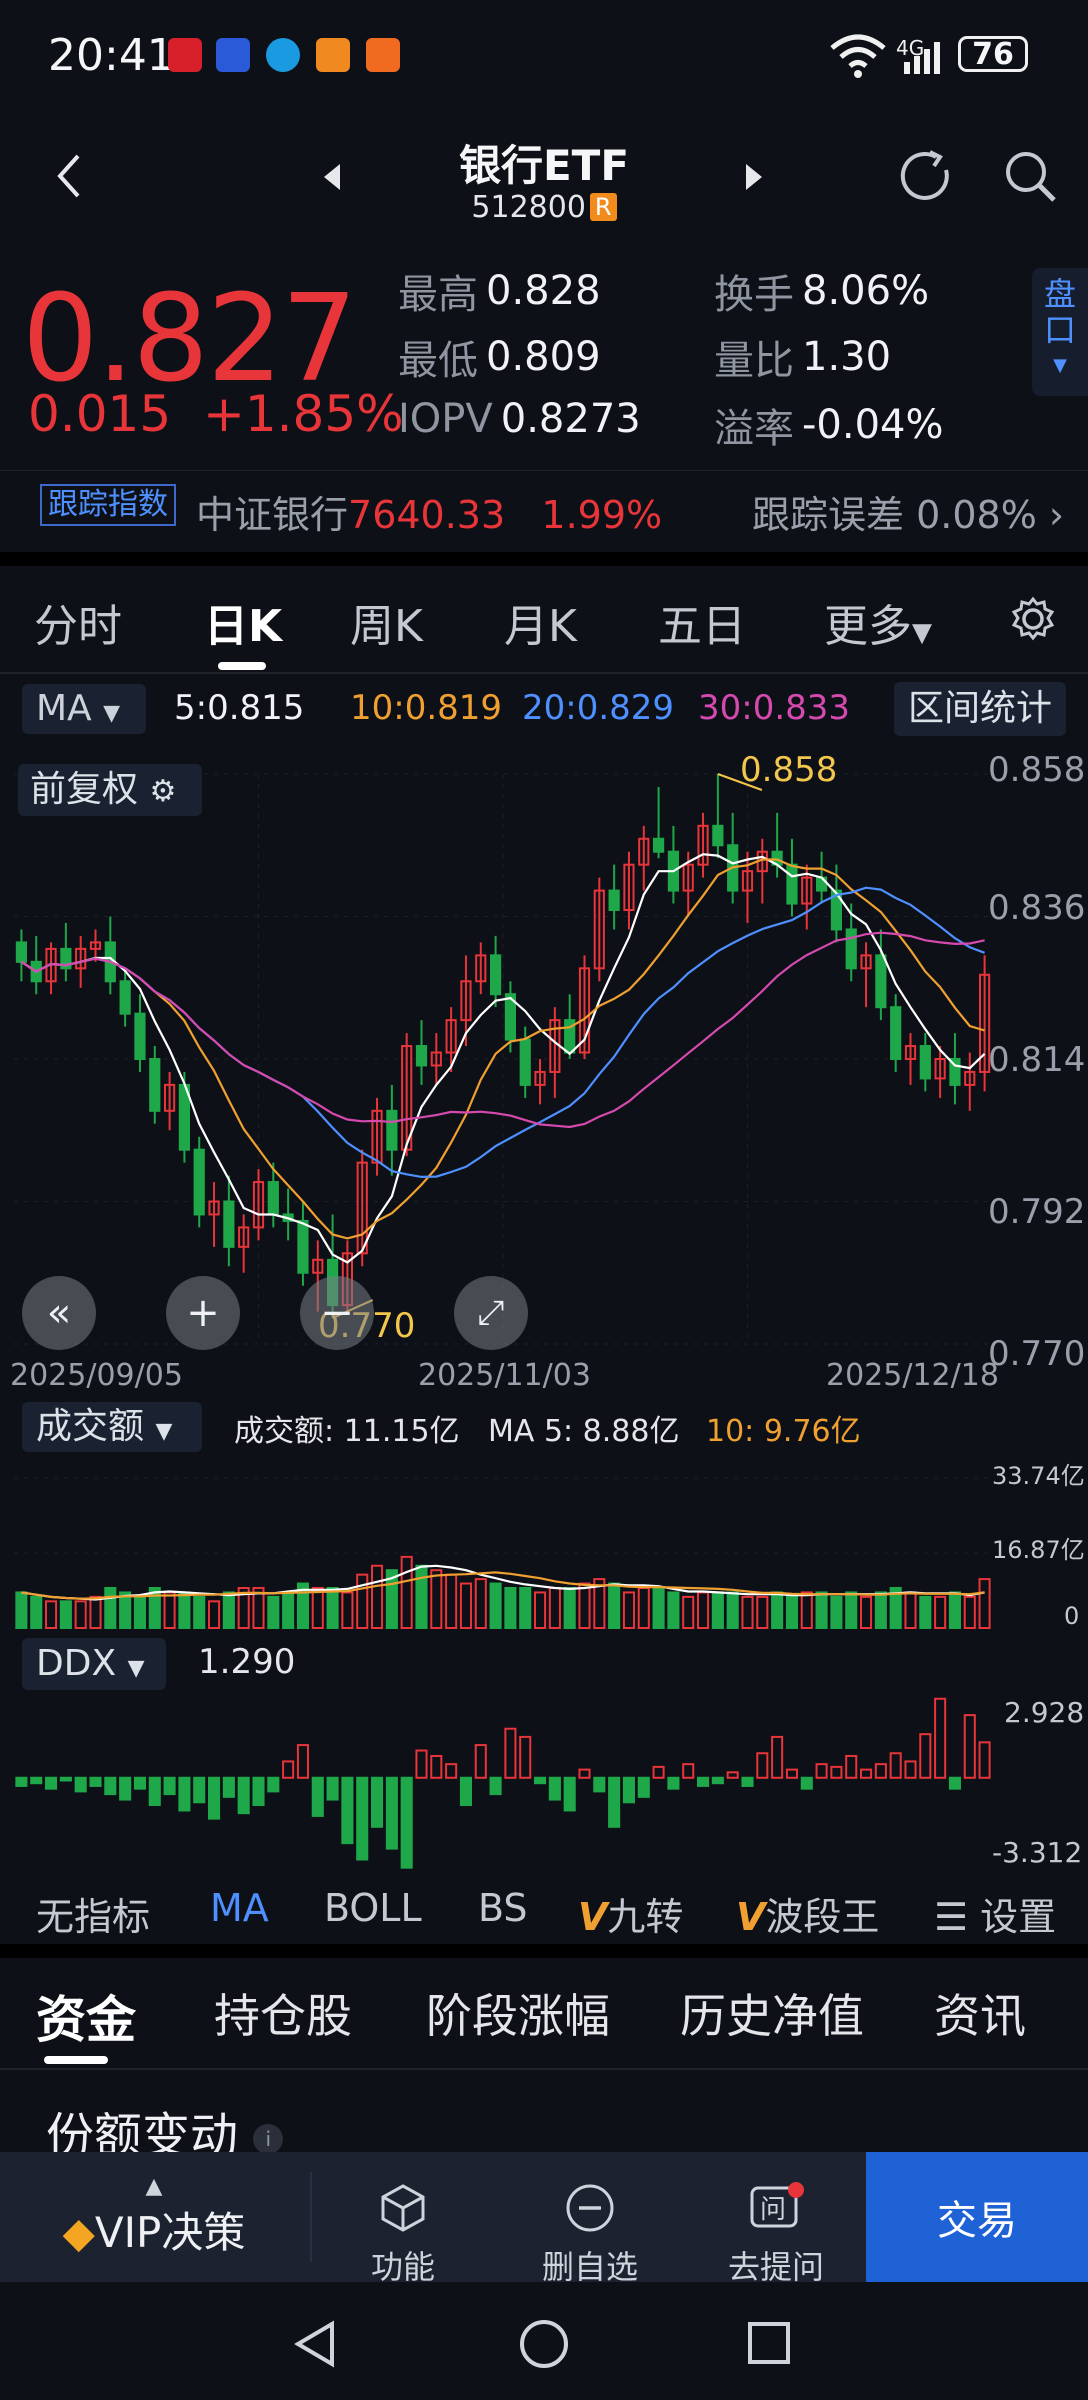  What do you see at coordinates (438, 295) in the screenshot?
I see `high-label: 最高` at bounding box center [438, 295].